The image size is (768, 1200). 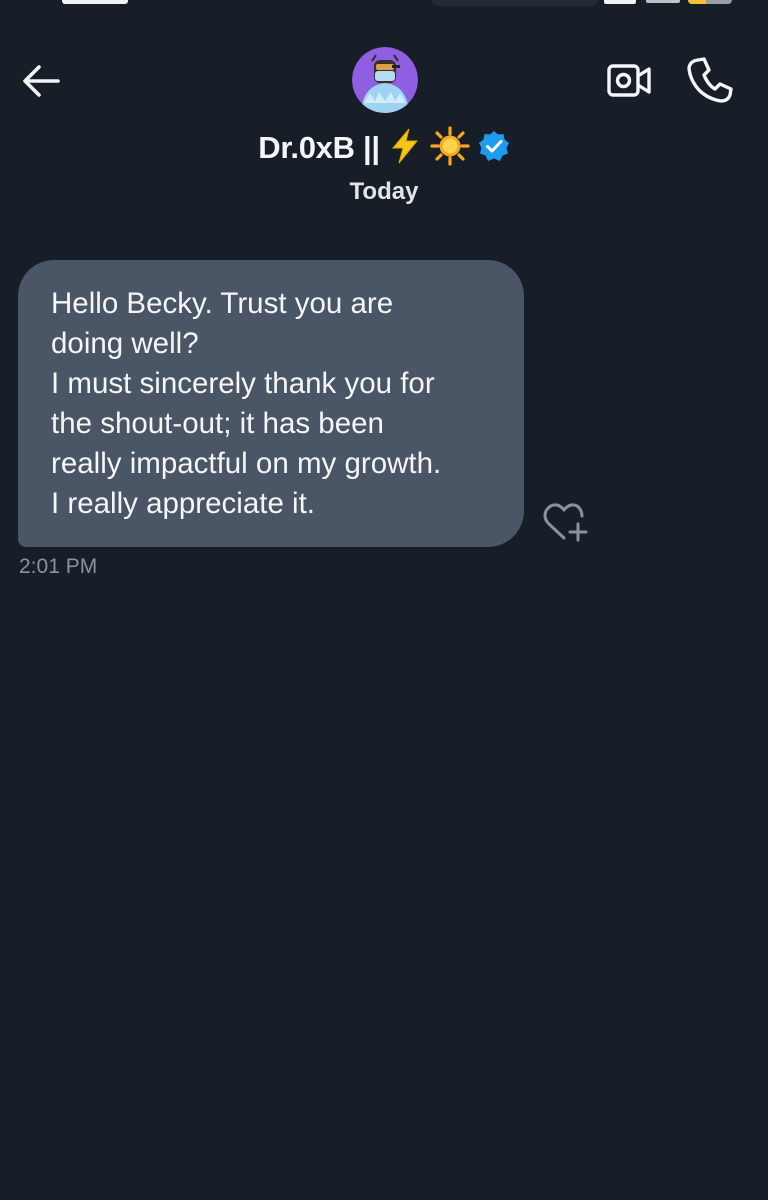 What do you see at coordinates (384, 4) in the screenshot?
I see `status-bar` at bounding box center [384, 4].